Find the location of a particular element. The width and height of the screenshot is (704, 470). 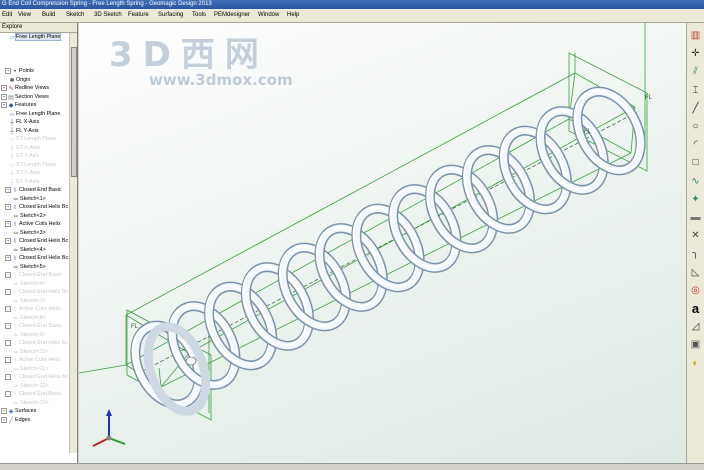

tree-item-label: FL X-Axis is located at coordinates (28, 122).